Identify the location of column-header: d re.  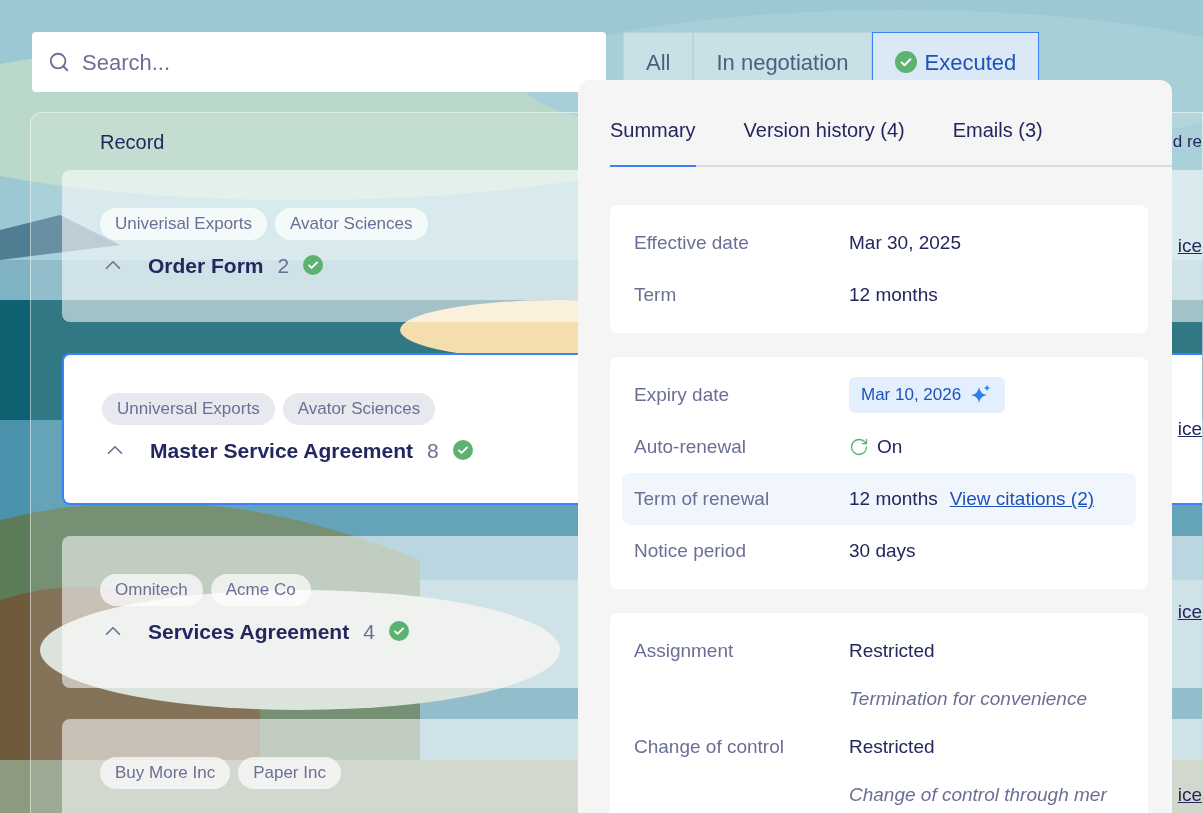
(1187, 141).